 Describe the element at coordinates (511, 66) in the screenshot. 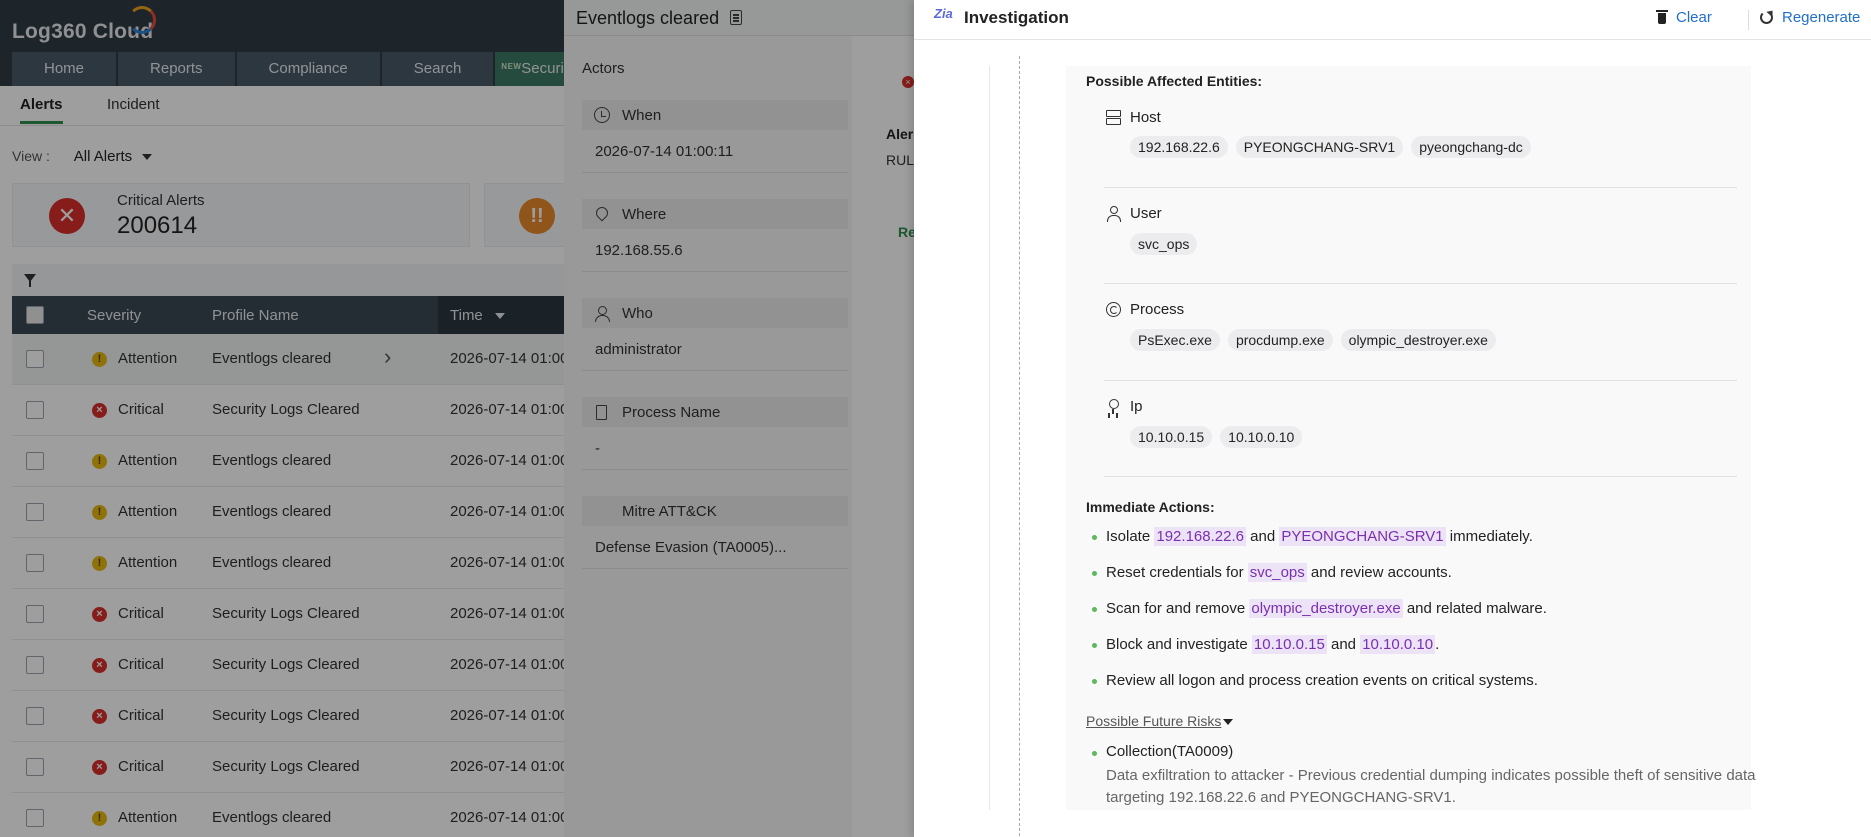

I see `new-badge: NEW` at that location.